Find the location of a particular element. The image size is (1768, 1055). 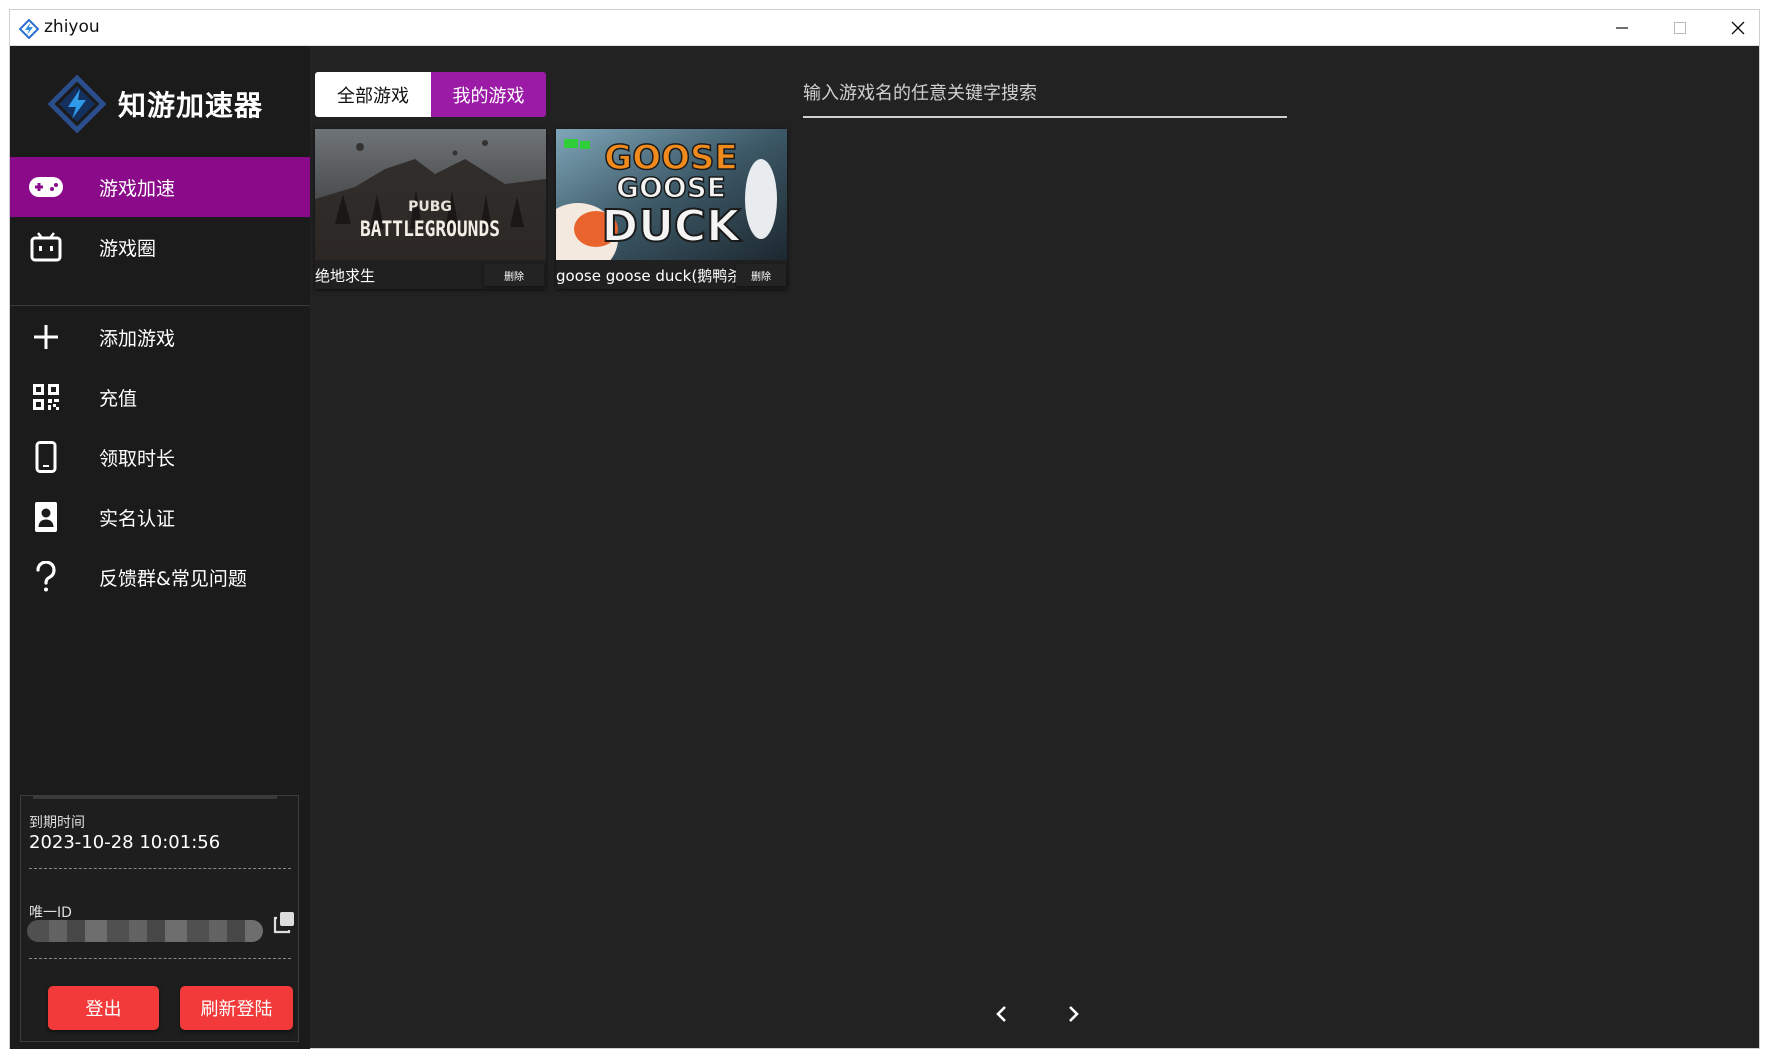

expiry-label: 到期时间 is located at coordinates (57, 823).